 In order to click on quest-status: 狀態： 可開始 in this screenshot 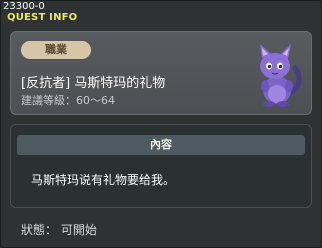, I will do `click(59, 230)`.